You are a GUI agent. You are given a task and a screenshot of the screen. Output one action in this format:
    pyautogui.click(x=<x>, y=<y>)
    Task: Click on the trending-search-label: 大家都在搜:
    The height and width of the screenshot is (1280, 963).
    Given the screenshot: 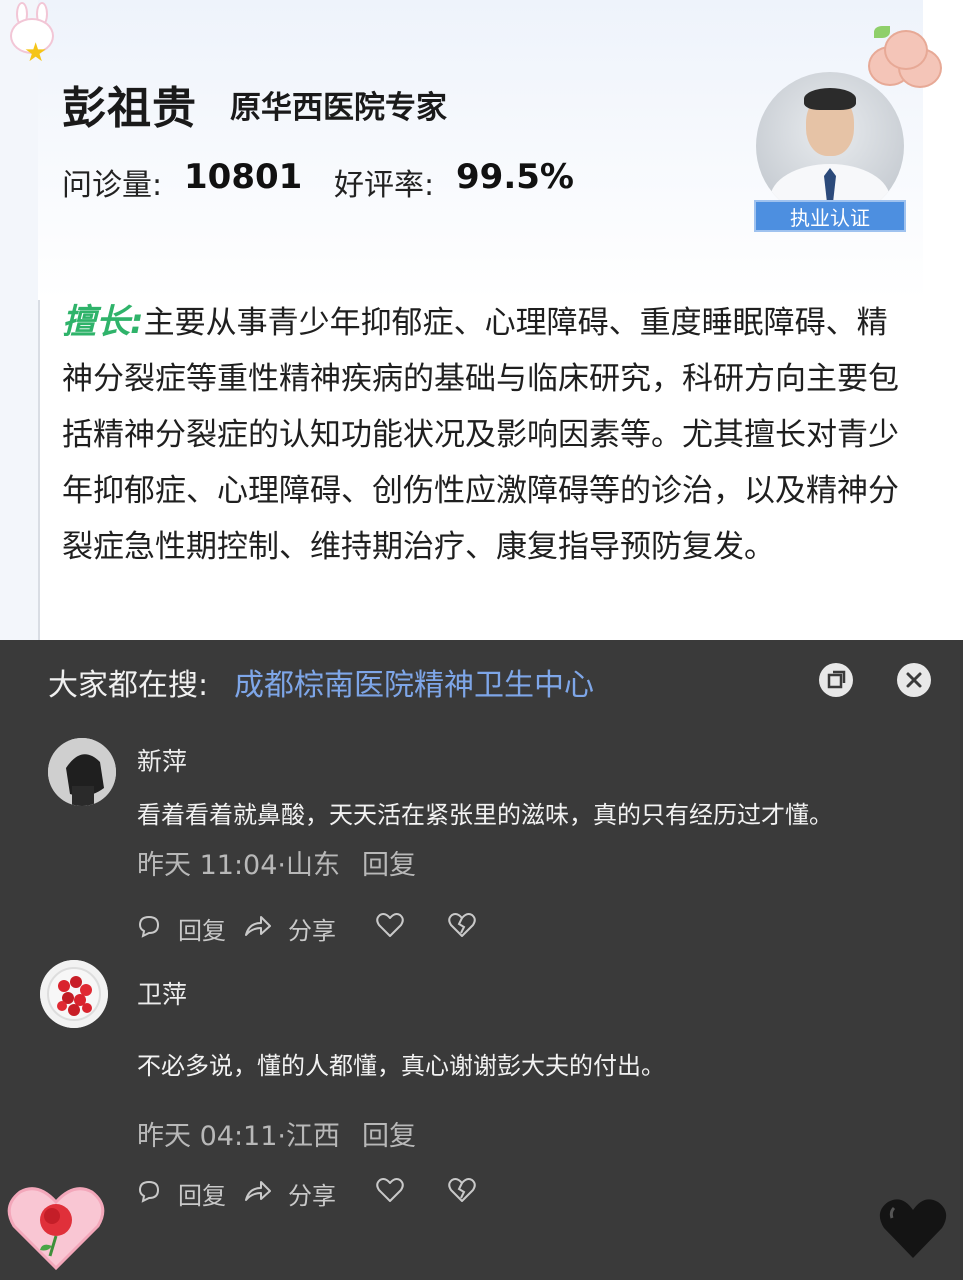 What is the action you would take?
    pyautogui.click(x=128, y=685)
    